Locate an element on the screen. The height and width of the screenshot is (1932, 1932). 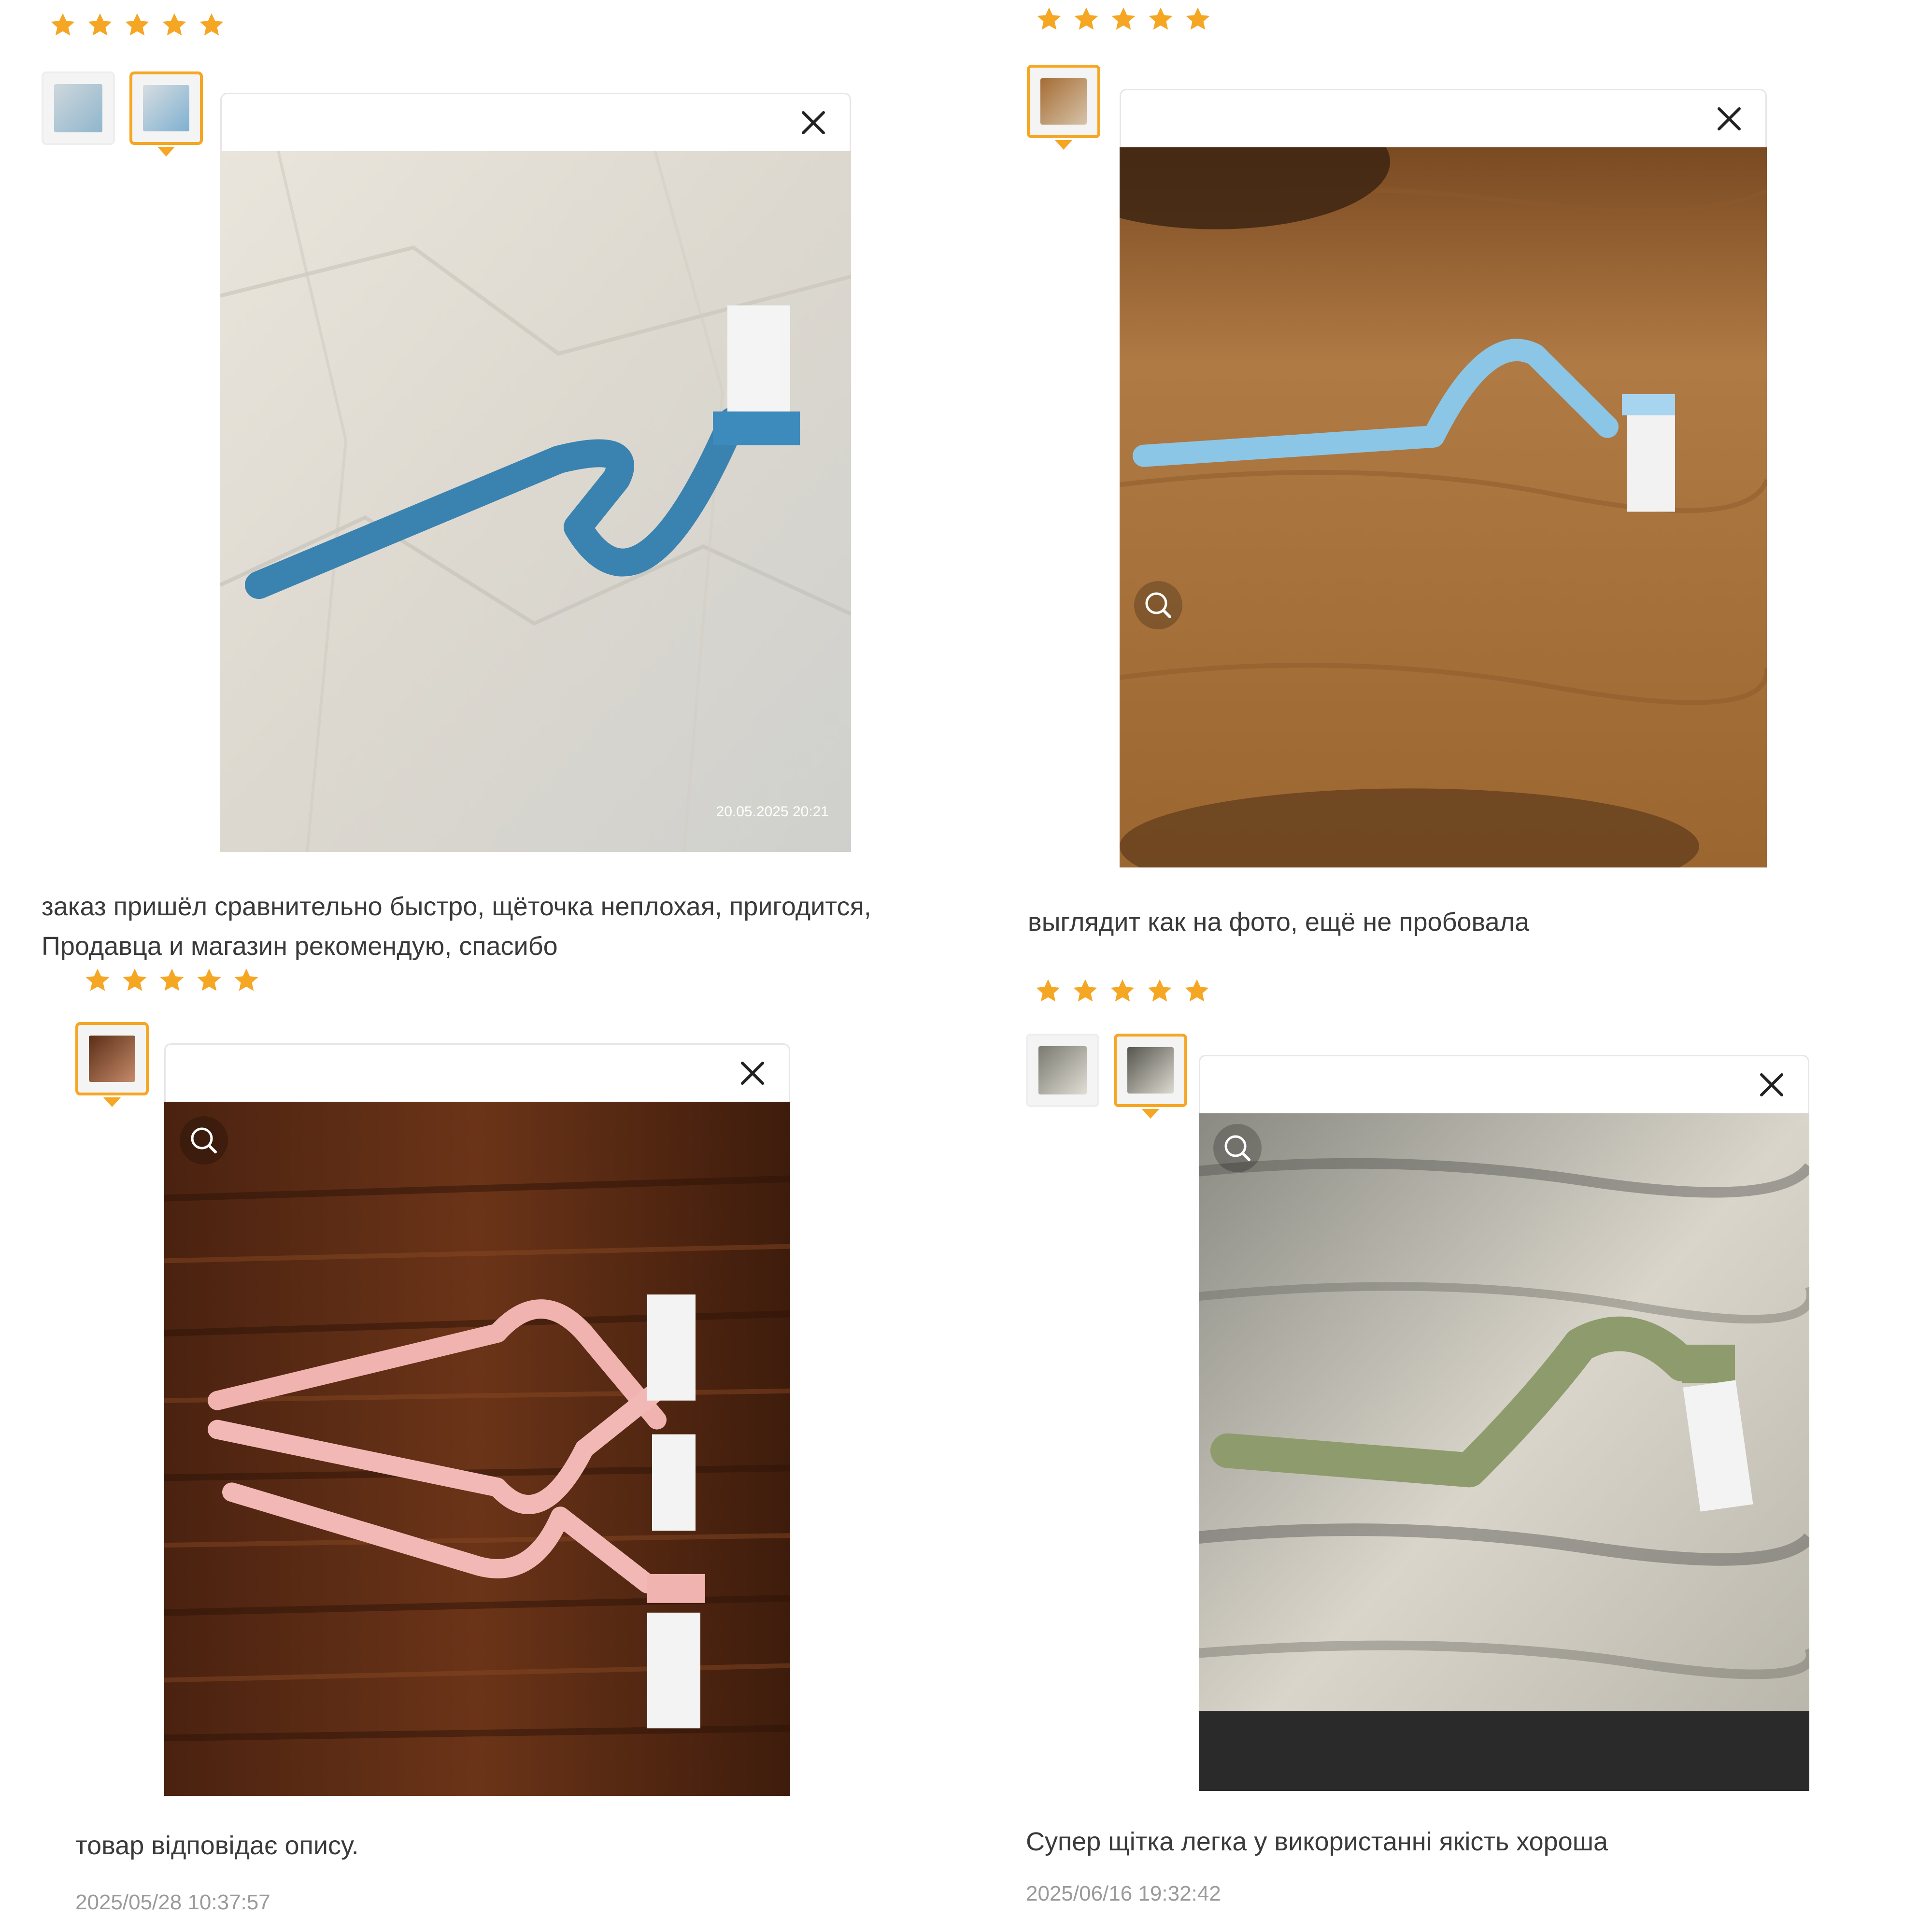
photo-viewer: 20.05.2025 20:21 is located at coordinates (535, 472).